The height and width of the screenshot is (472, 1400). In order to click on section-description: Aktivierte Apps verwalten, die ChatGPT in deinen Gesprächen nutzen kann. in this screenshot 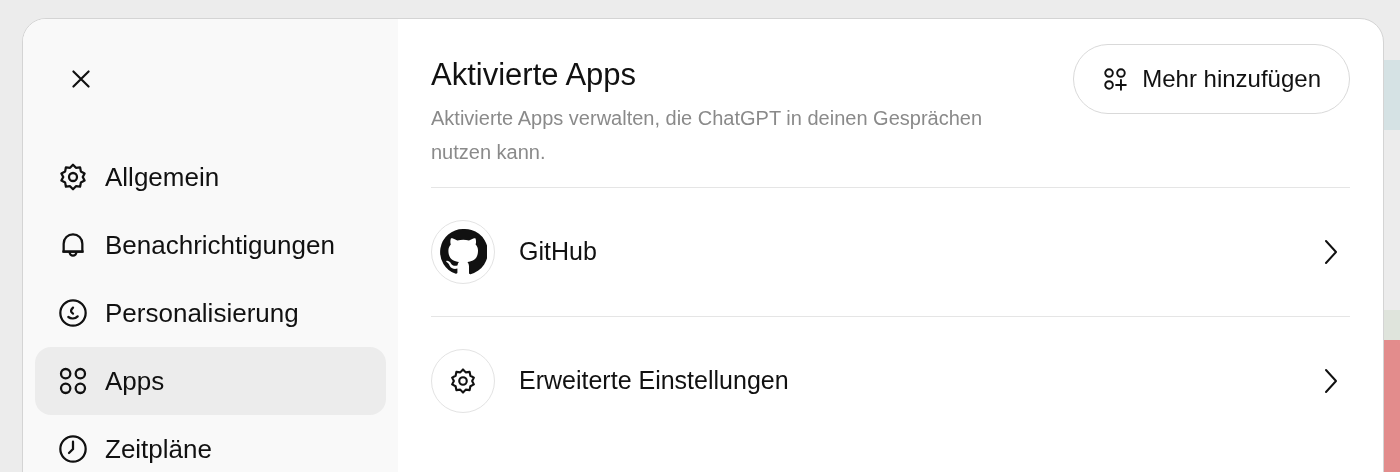, I will do `click(707, 135)`.